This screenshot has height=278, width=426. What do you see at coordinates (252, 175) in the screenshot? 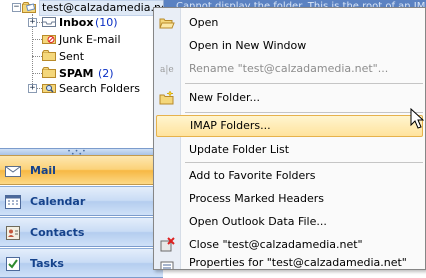
I see `menu-item-label: Add to Favorite Folders` at bounding box center [252, 175].